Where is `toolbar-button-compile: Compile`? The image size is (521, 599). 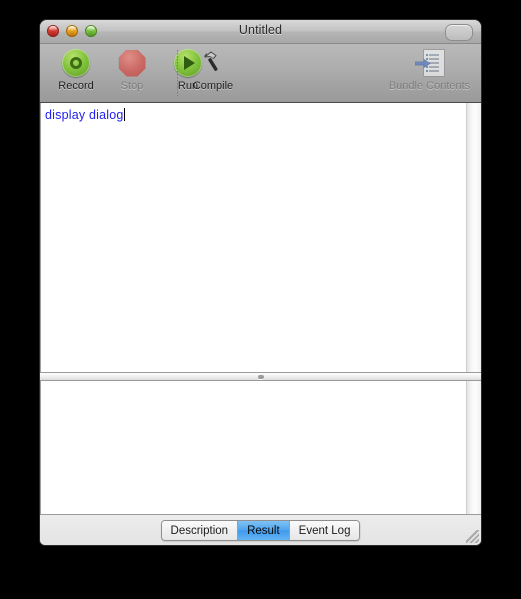 toolbar-button-compile: Compile is located at coordinates (213, 68).